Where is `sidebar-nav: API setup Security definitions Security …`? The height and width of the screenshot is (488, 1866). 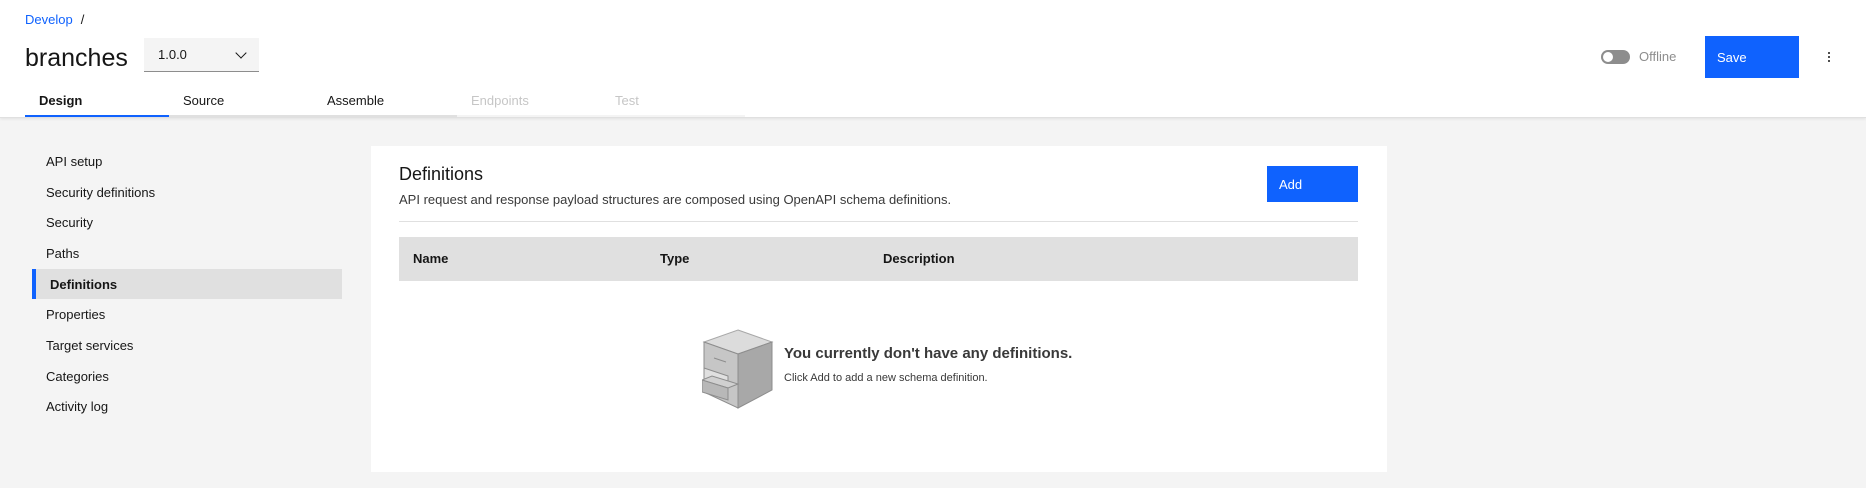 sidebar-nav: API setup Security definitions Security … is located at coordinates (187, 284).